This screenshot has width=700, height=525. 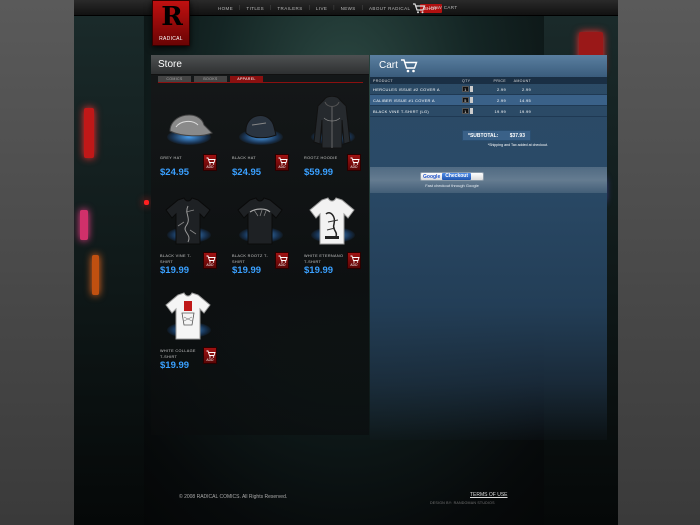 I want to click on subtotal-value: $37.93, so click(x=517, y=135).